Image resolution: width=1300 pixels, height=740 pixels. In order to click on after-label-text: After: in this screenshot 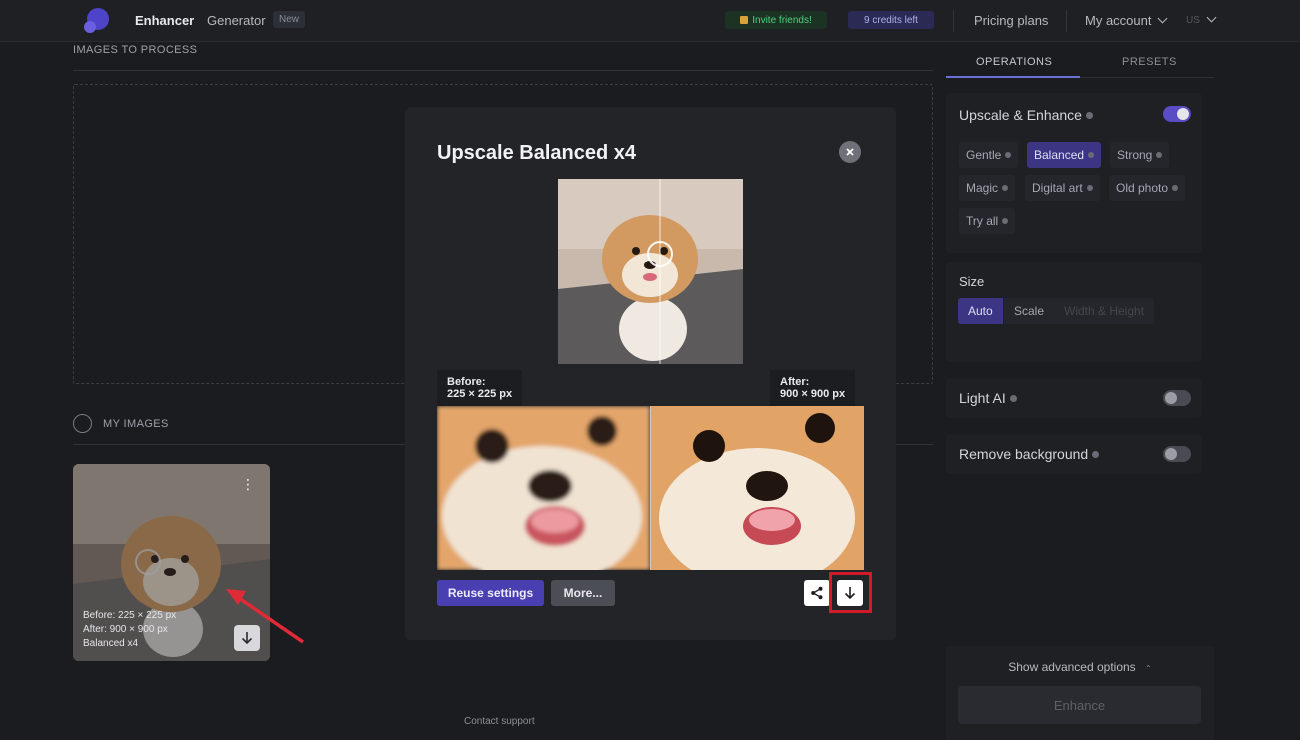, I will do `click(795, 382)`.